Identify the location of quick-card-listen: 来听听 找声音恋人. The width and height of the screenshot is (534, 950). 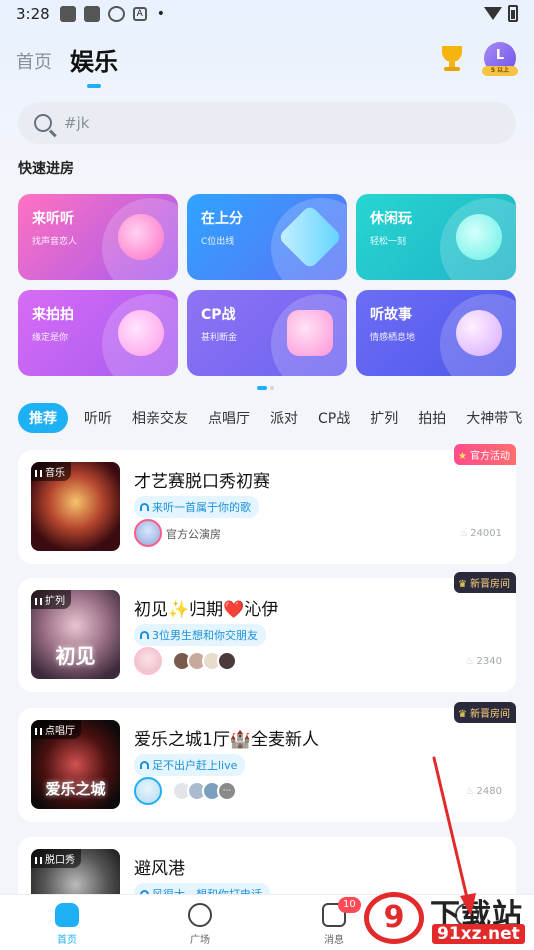
(98, 237).